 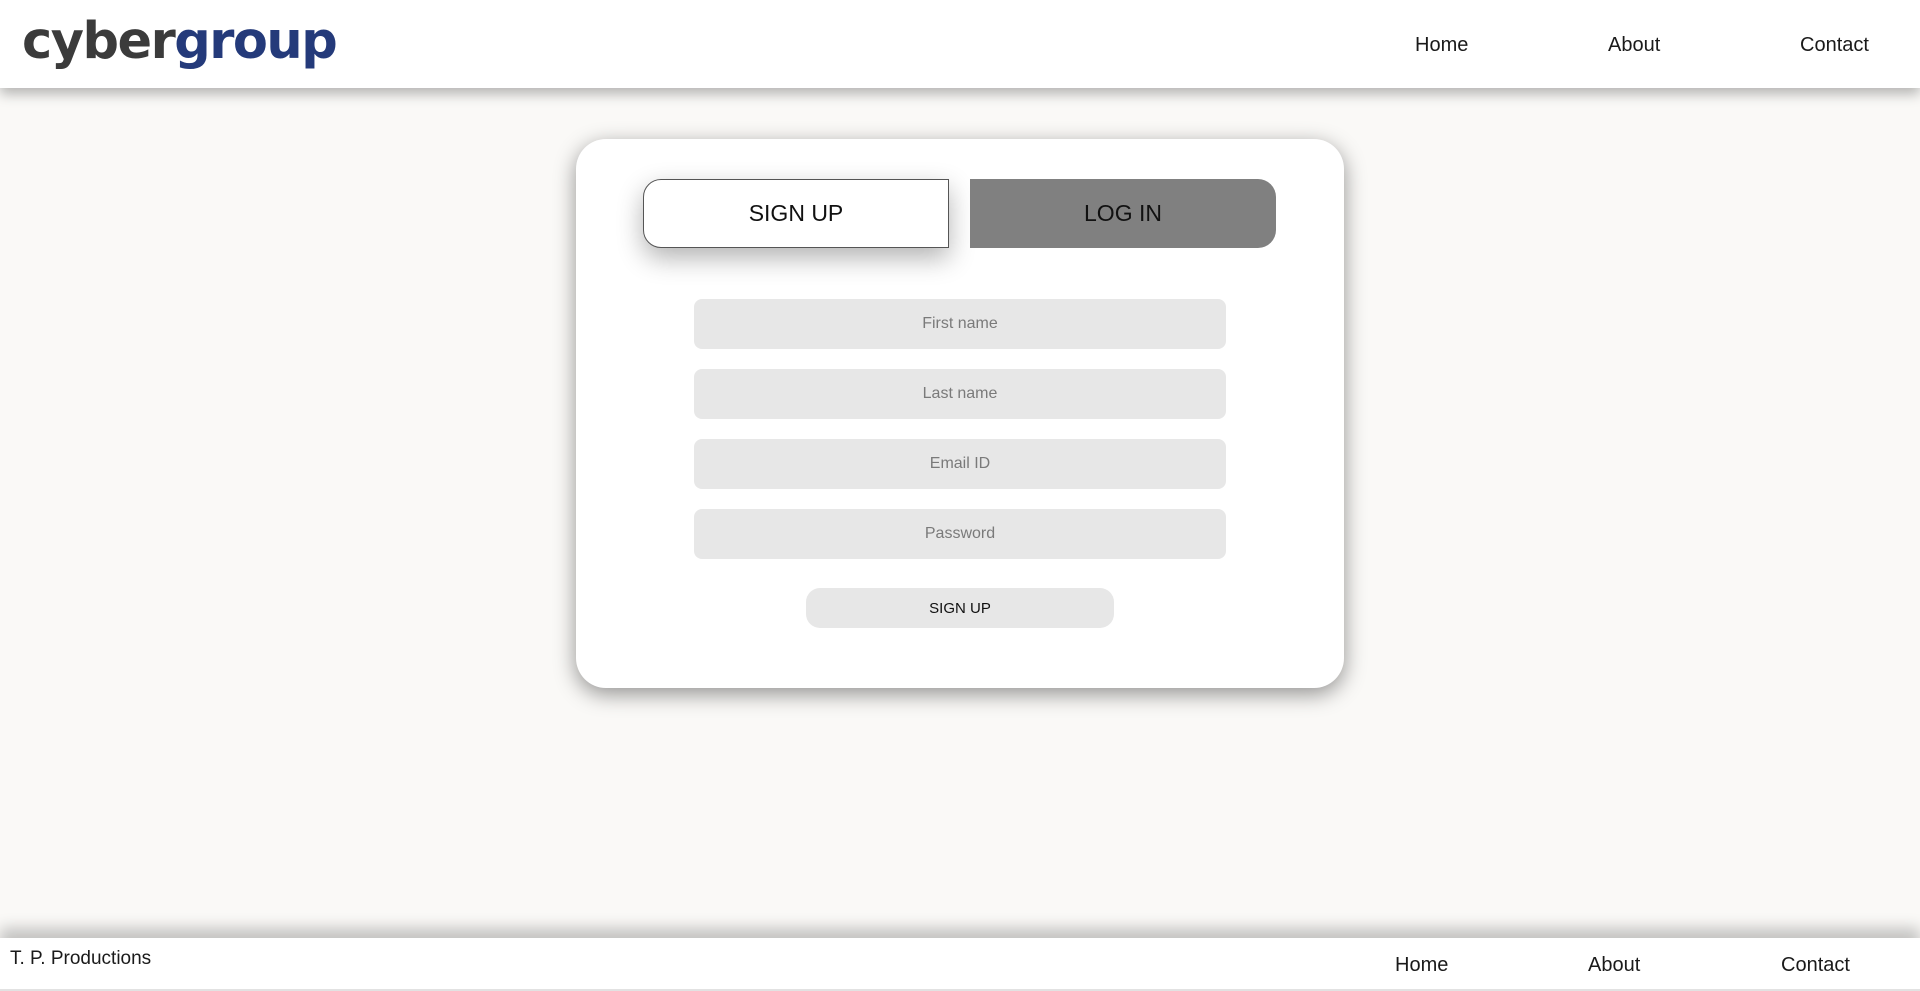 I want to click on last-name-input, so click(x=960, y=394).